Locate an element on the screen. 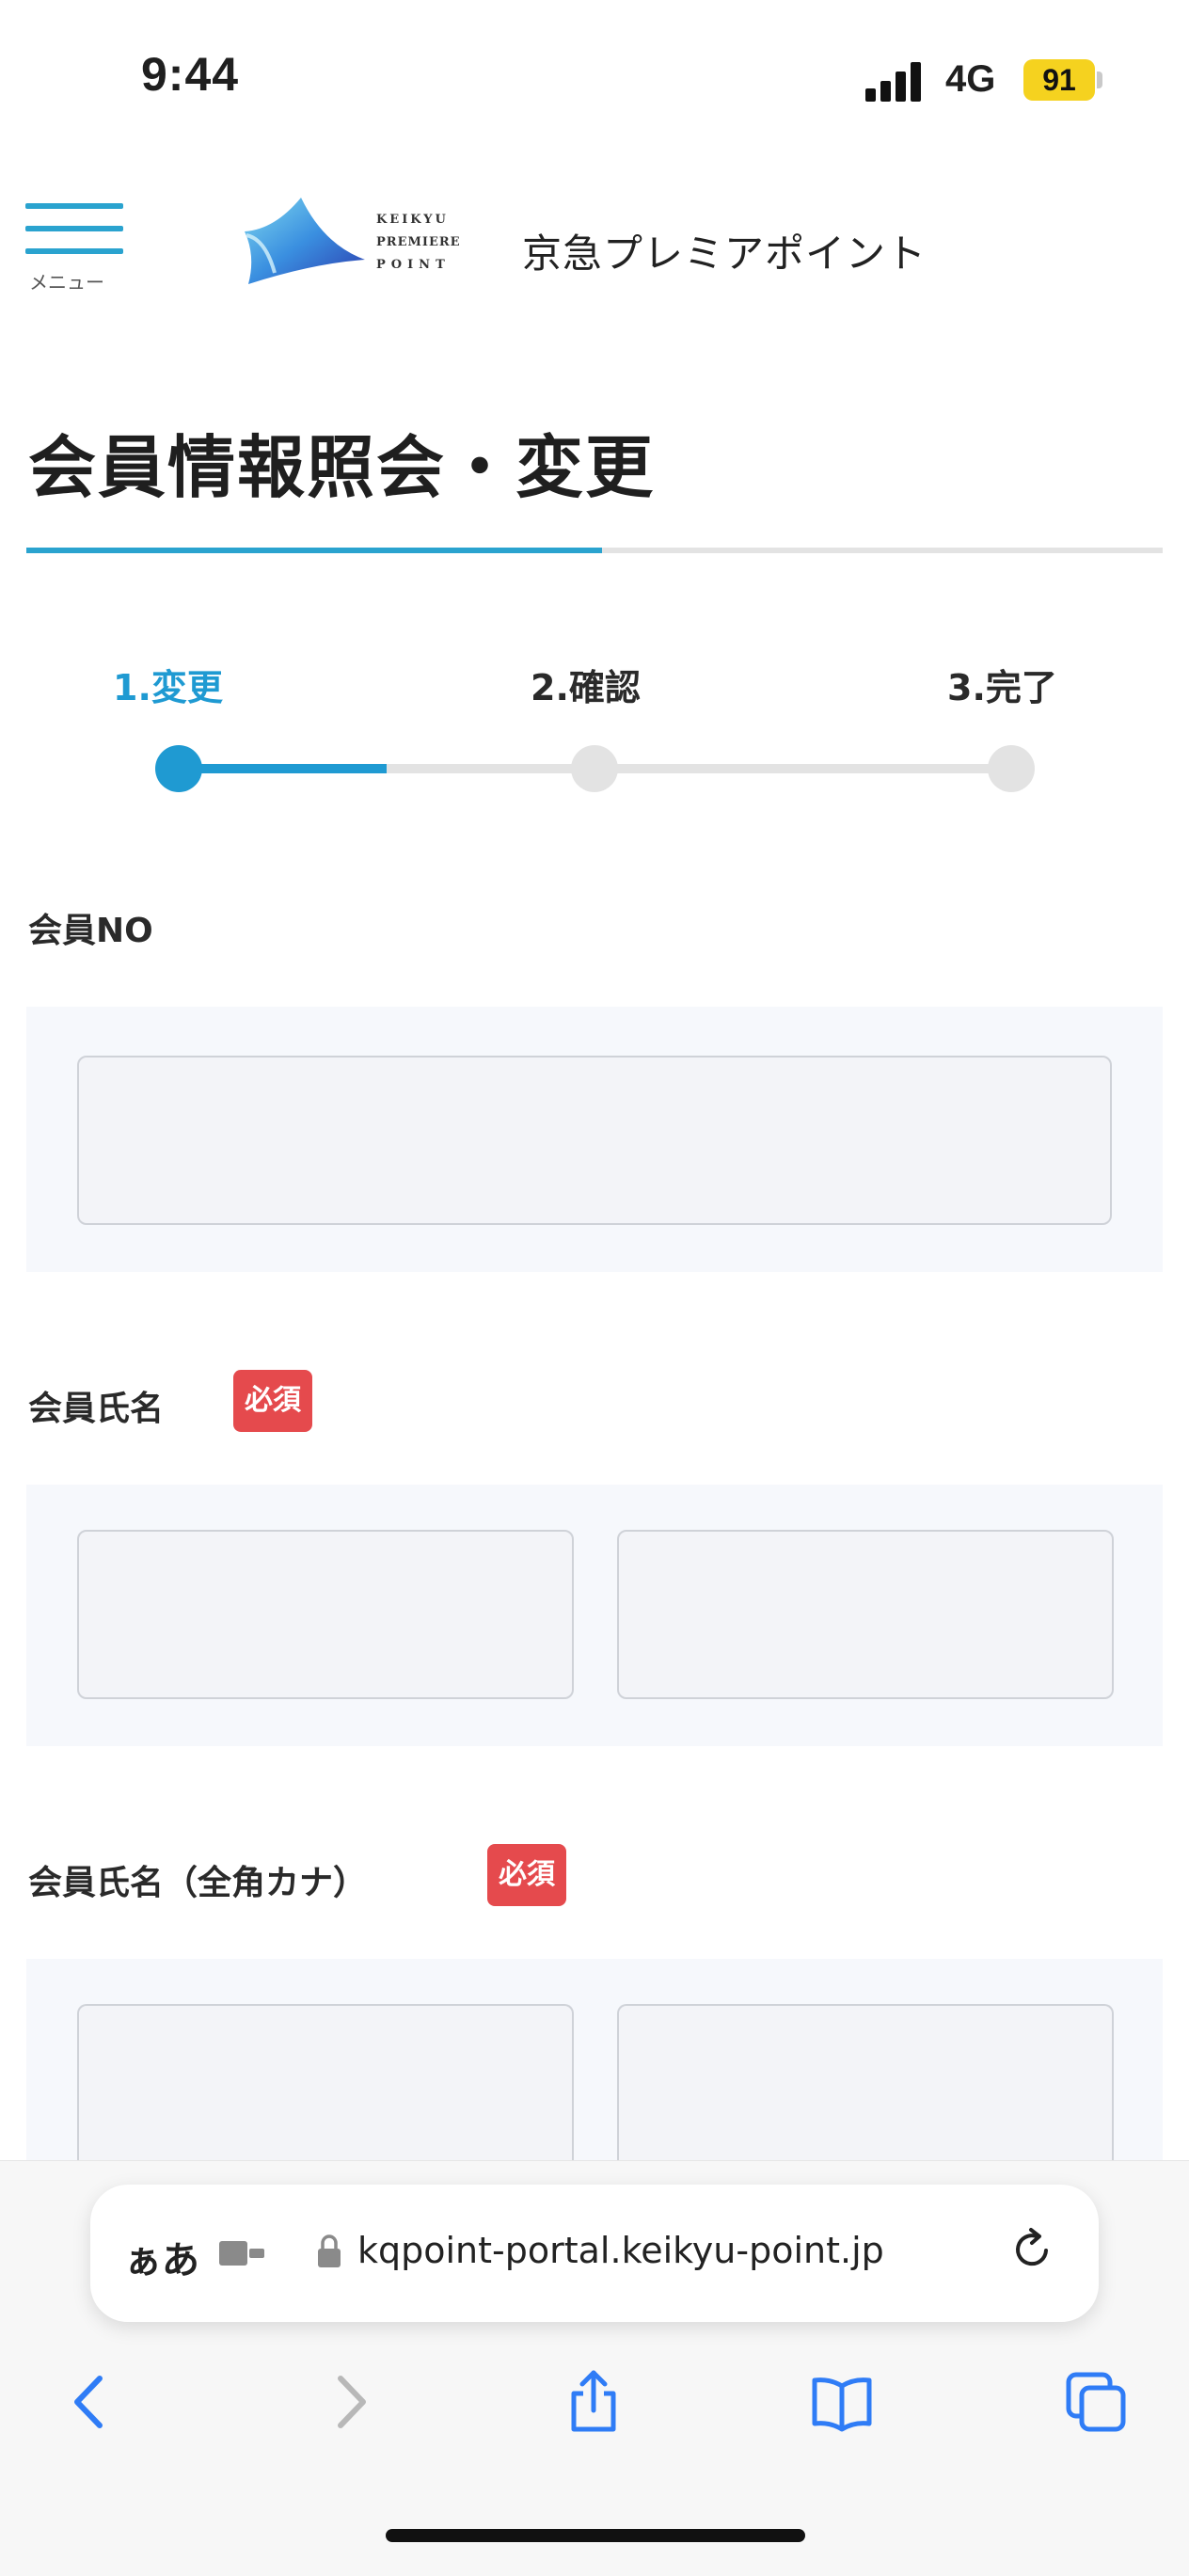 The image size is (1189, 2576). logo-mark-icon is located at coordinates (305, 241).